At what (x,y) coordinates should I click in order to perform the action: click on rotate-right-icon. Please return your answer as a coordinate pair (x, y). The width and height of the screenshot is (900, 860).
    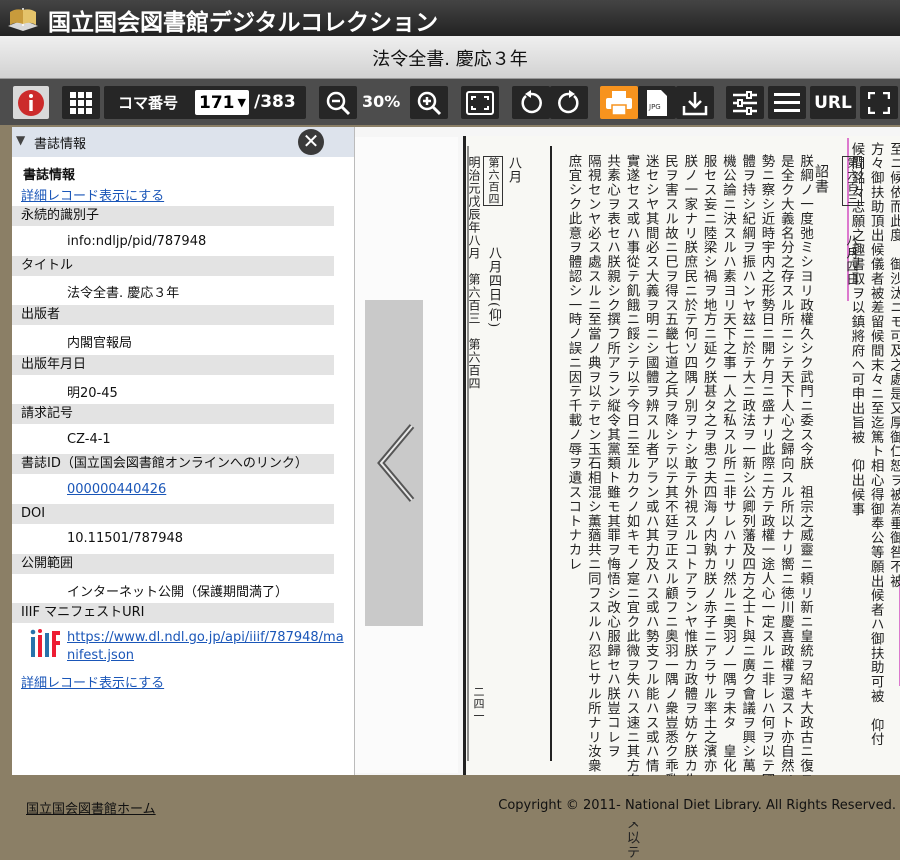
    Looking at the image, I should click on (568, 101).